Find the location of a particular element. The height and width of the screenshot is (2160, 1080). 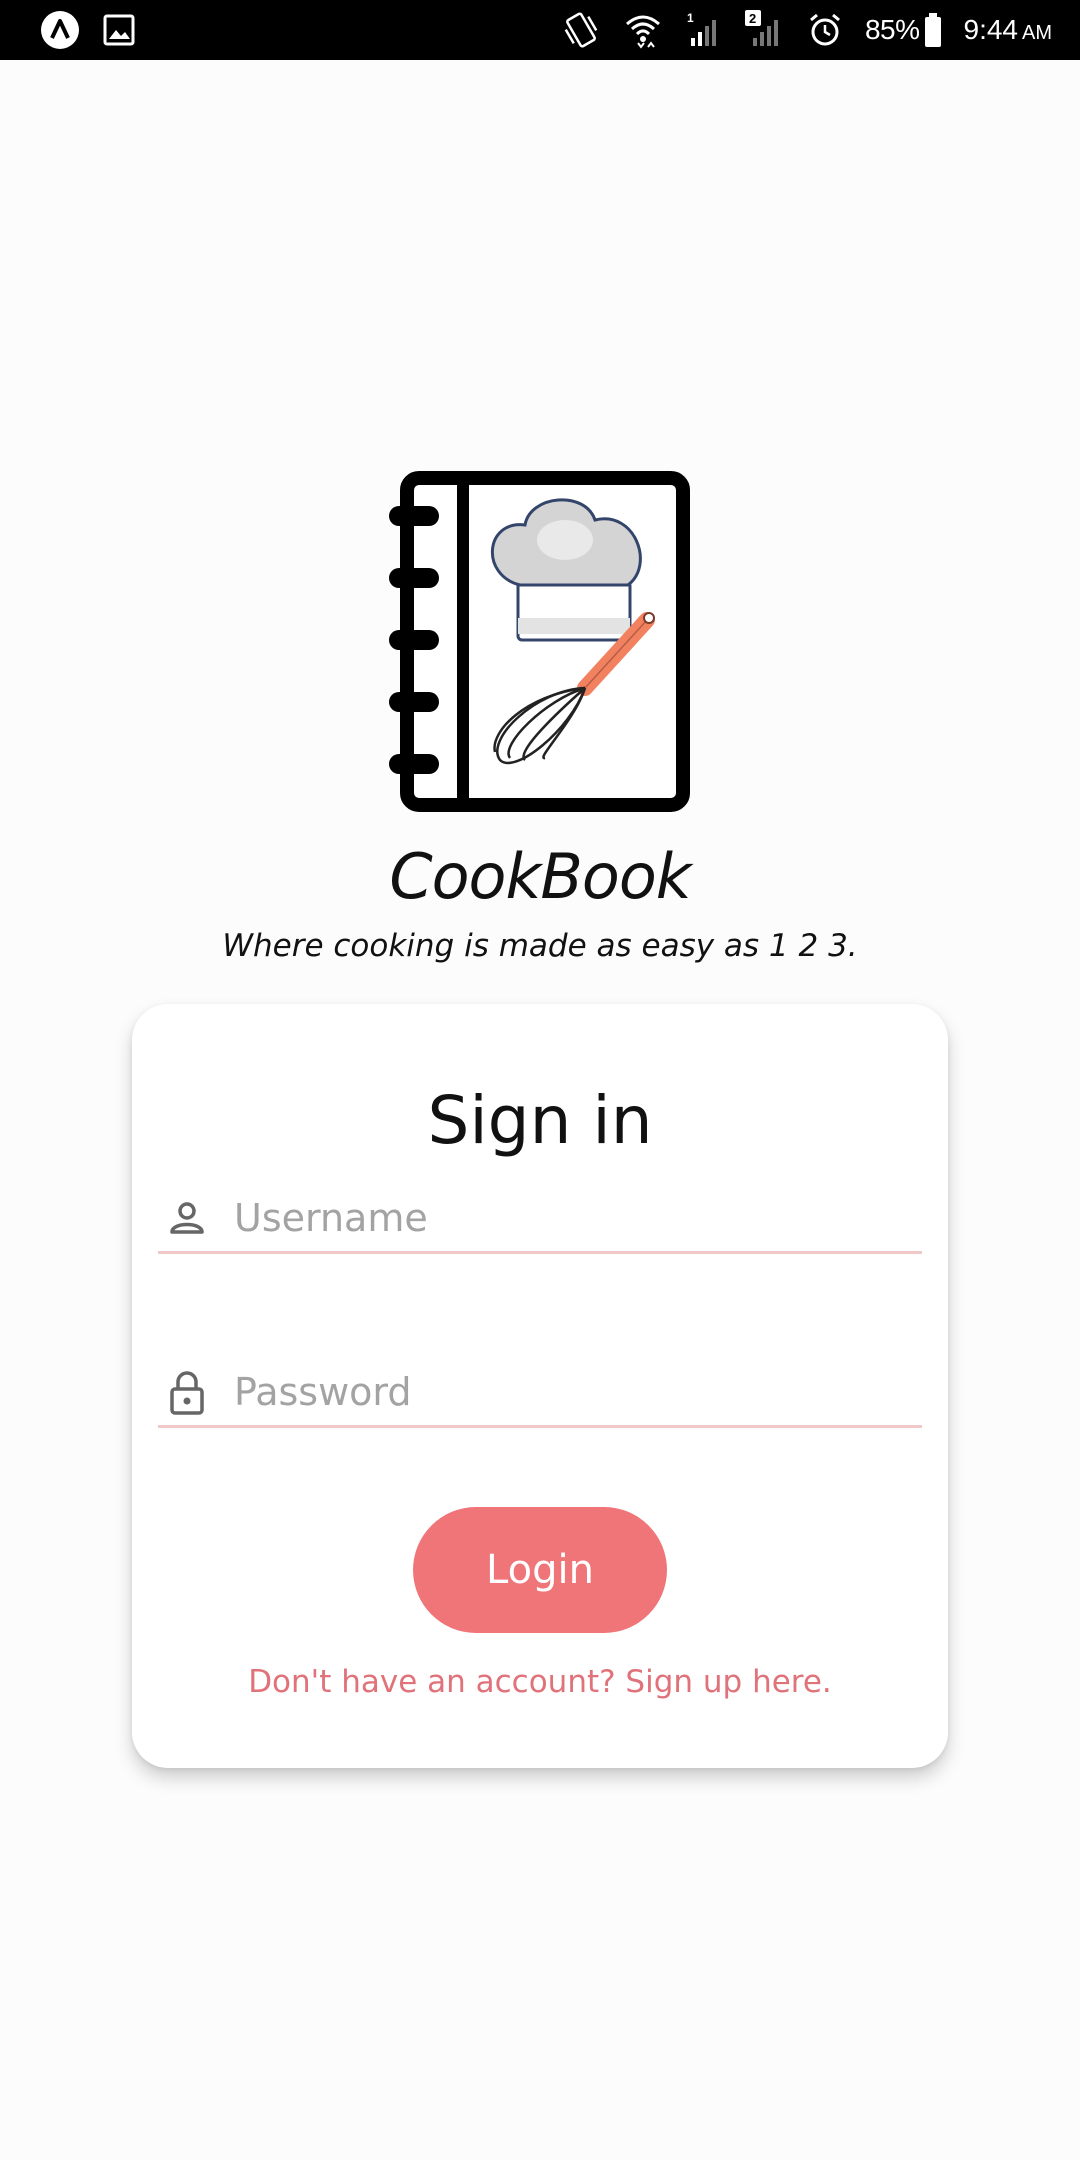

username-field is located at coordinates (540, 1219).